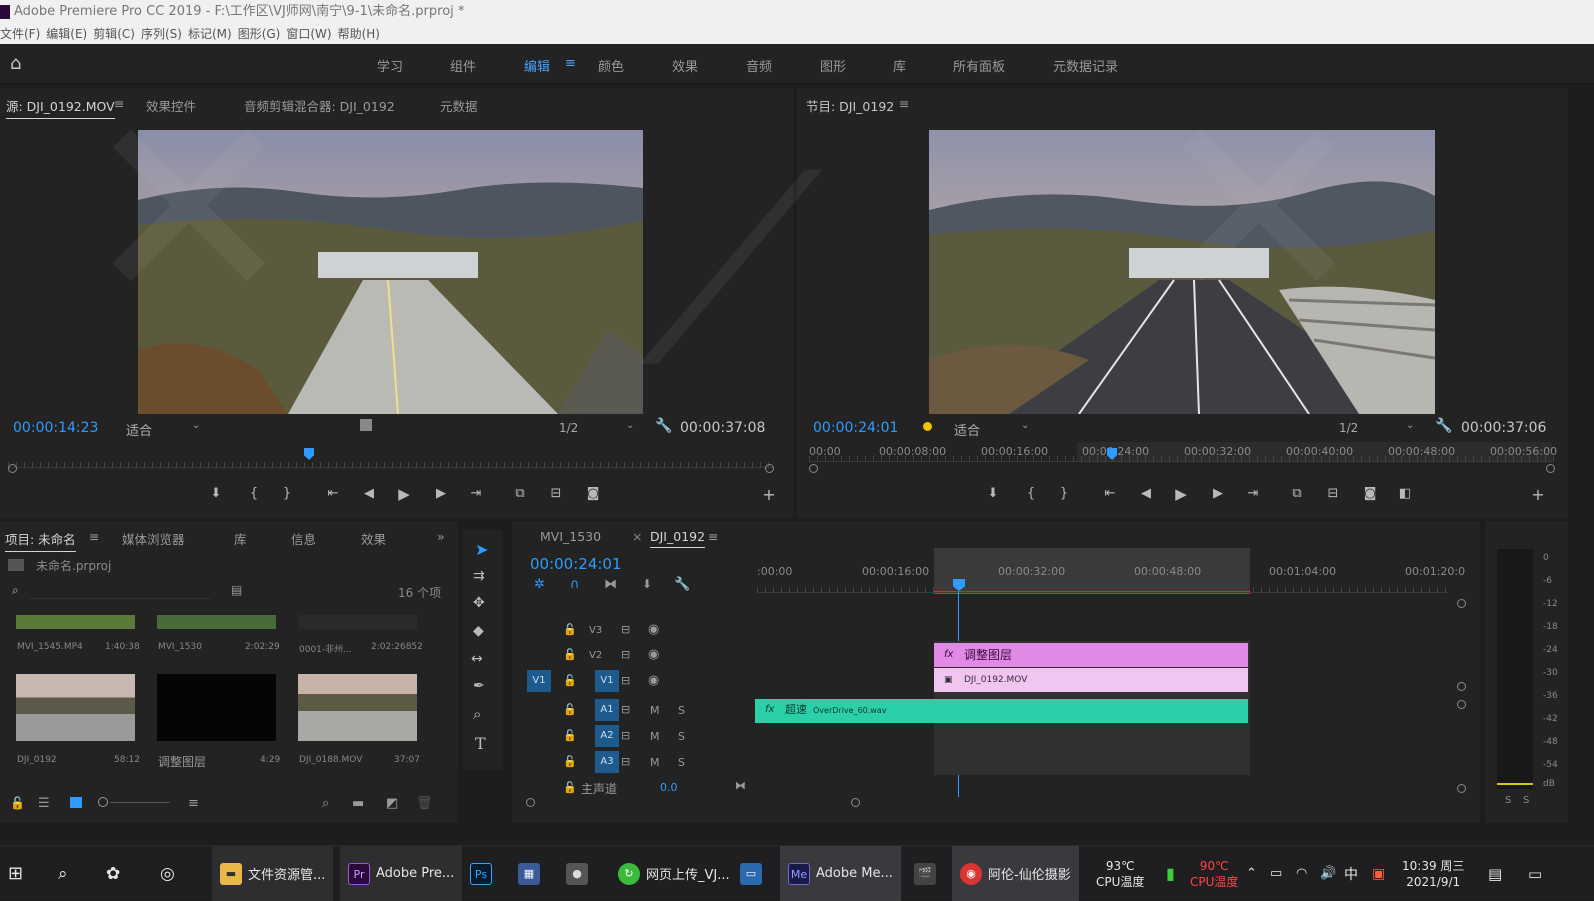 This screenshot has width=1594, height=901. I want to click on source-zoom-end, so click(769, 468).